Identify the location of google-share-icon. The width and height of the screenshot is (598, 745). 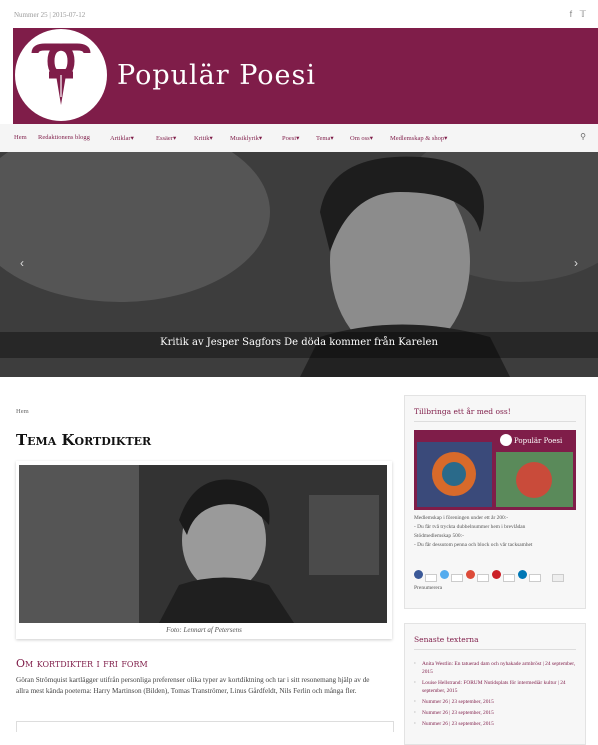
(470, 574).